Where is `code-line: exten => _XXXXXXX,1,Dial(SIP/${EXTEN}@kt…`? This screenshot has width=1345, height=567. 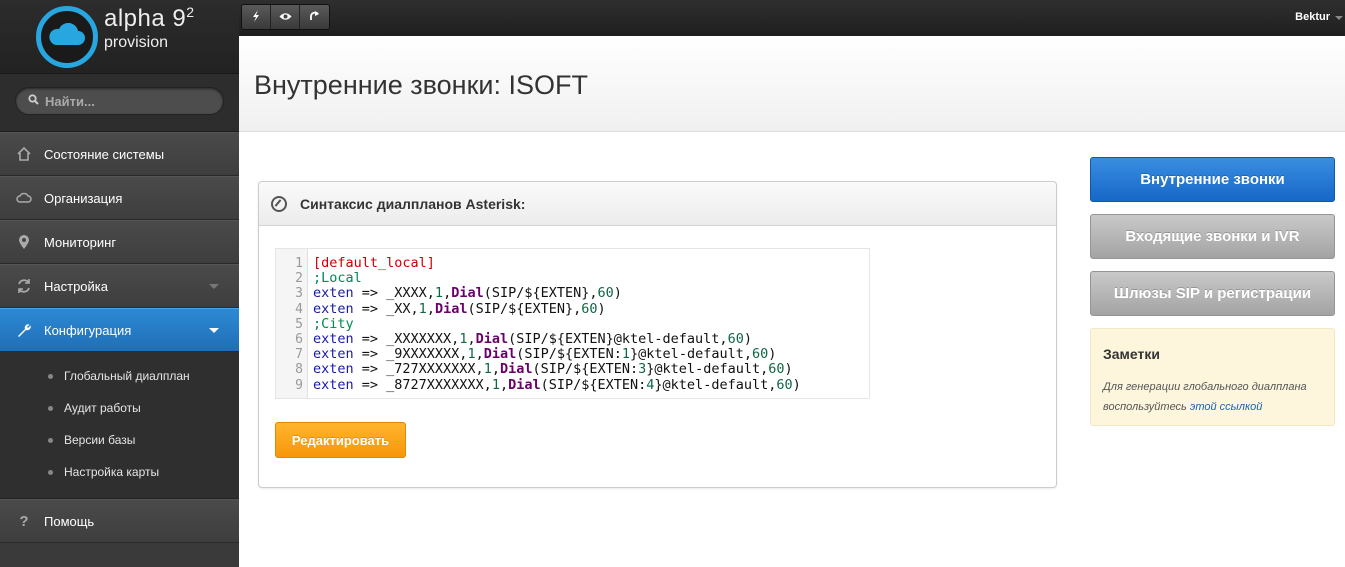 code-line: exten => _XXXXXXX,1,Dial(SIP/${EXTEN}@kt… is located at coordinates (557, 338).